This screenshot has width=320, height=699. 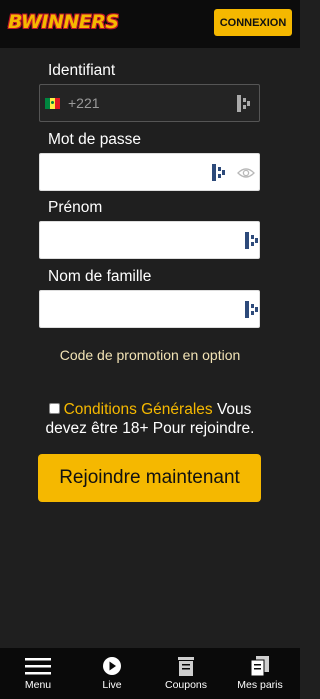 I want to click on firstname-input, so click(x=149, y=240).